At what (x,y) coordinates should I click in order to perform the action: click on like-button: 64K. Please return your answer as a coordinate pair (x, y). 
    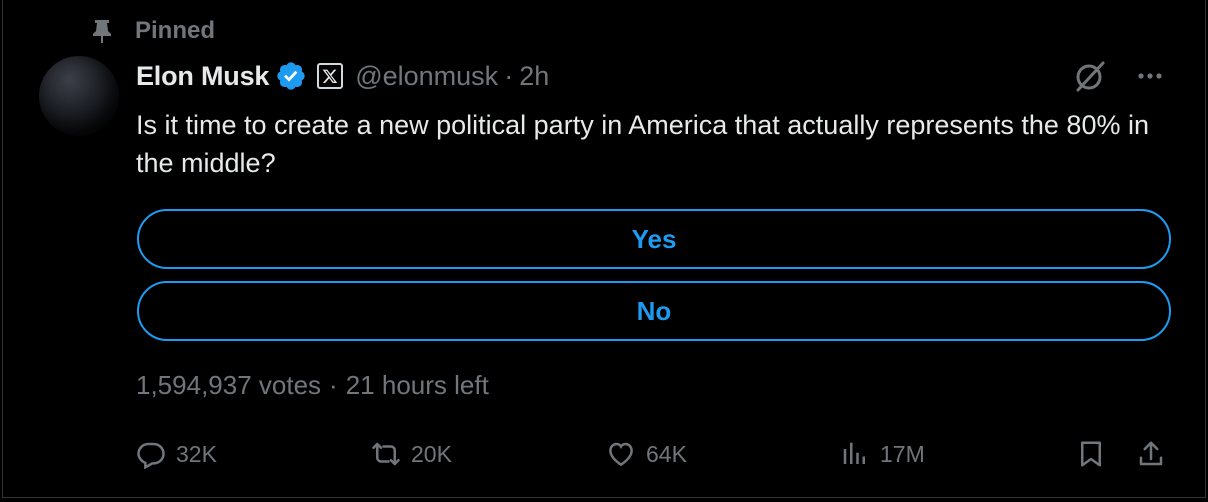
    Looking at the image, I should click on (646, 454).